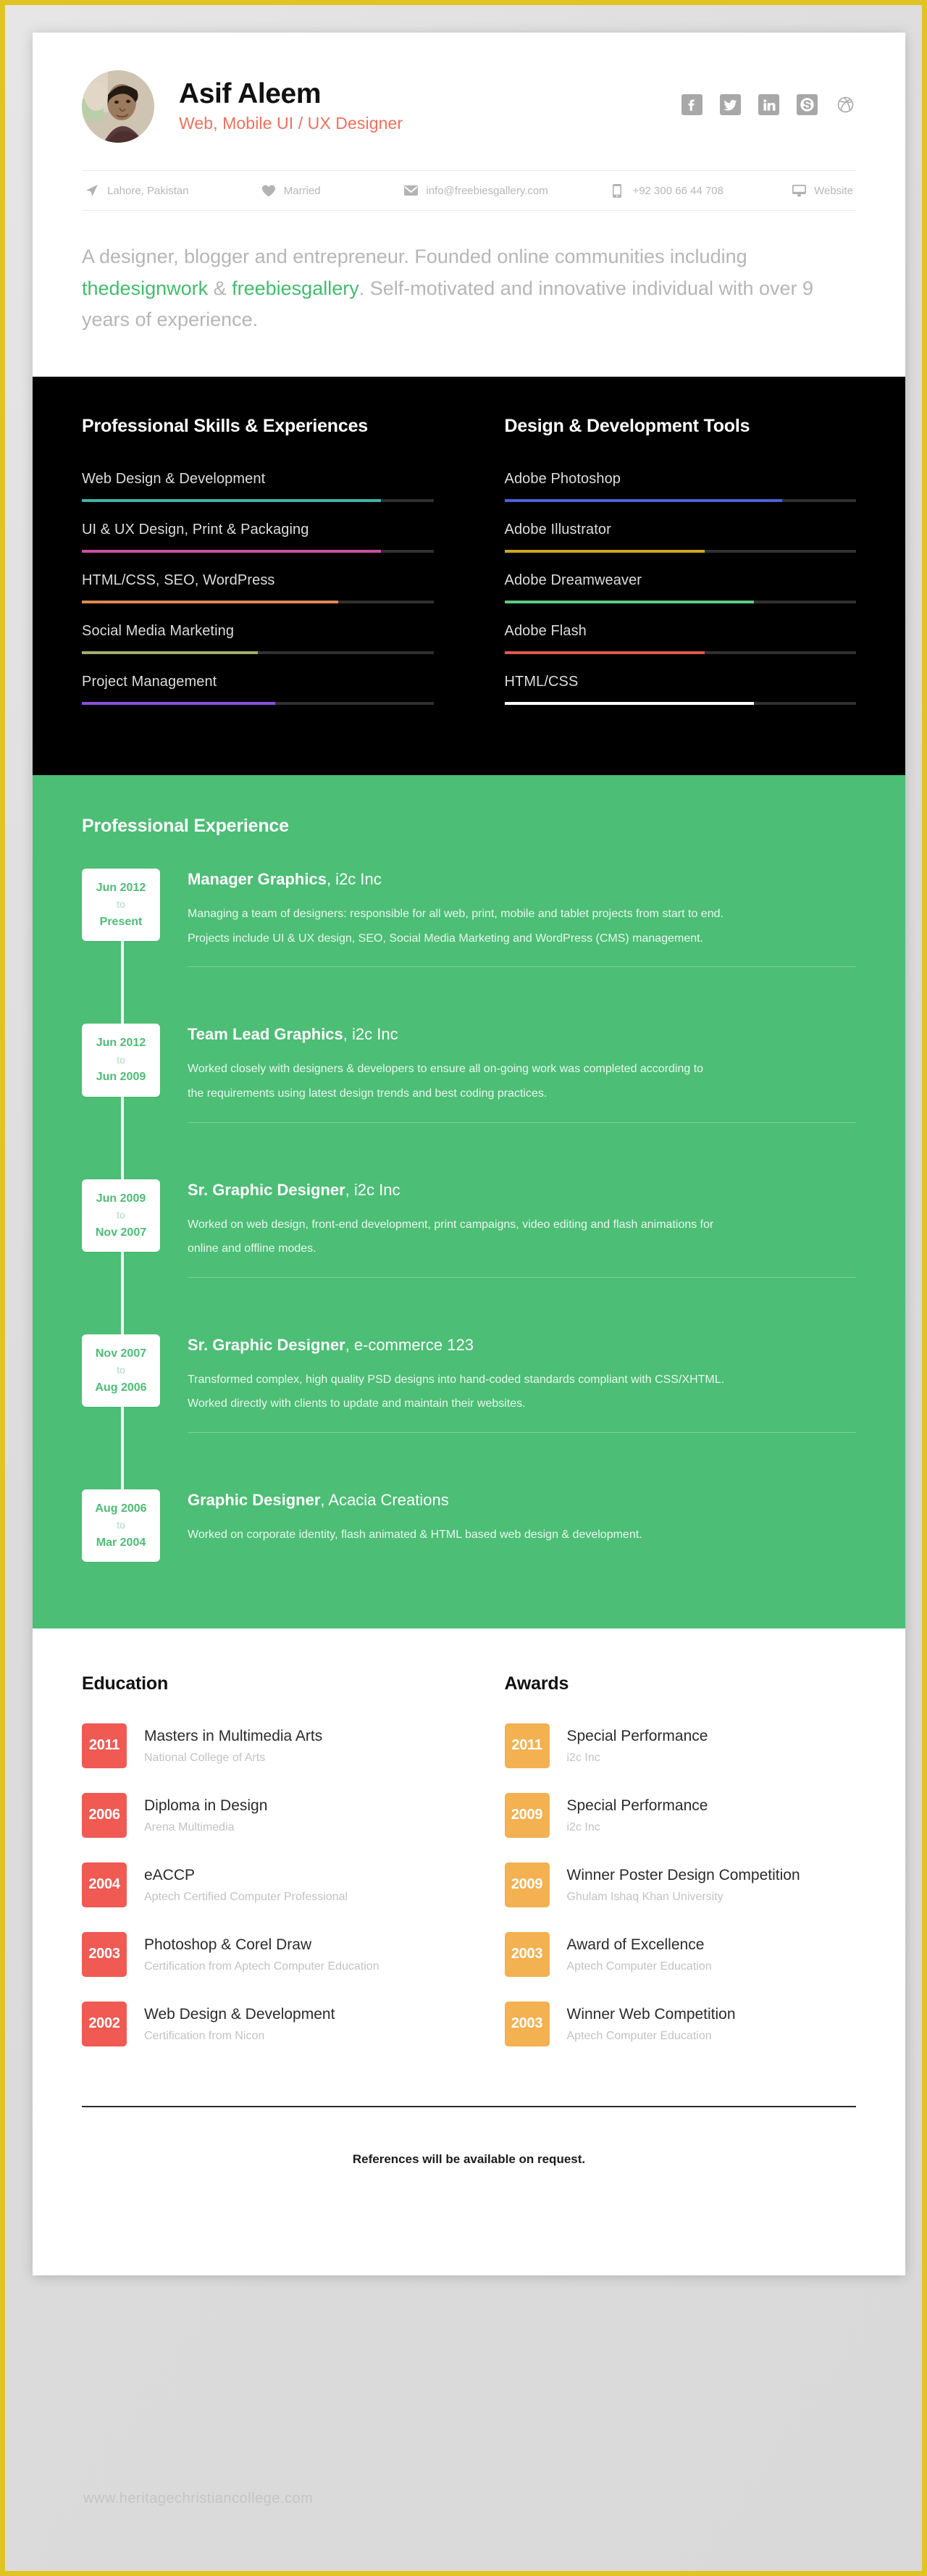 The height and width of the screenshot is (2576, 927). What do you see at coordinates (522, 1034) in the screenshot?
I see `experience-role: Team Lead Graphics, i2c Inc` at bounding box center [522, 1034].